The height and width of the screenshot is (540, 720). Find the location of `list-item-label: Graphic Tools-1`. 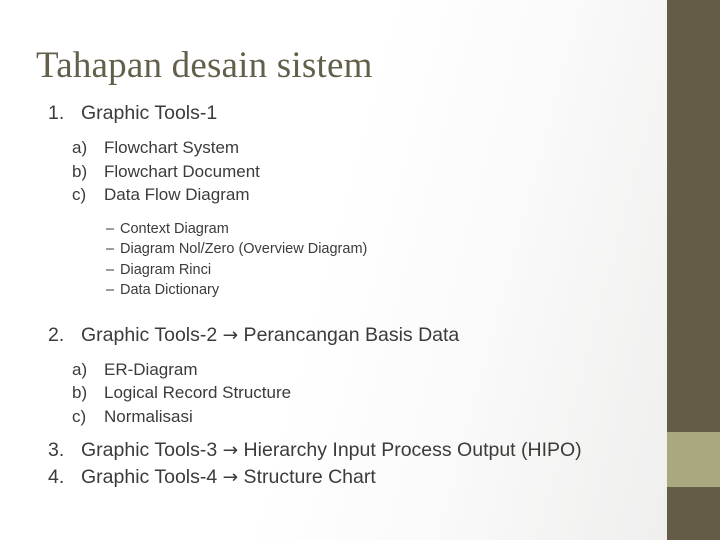

list-item-label: Graphic Tools-1 is located at coordinates (149, 113).